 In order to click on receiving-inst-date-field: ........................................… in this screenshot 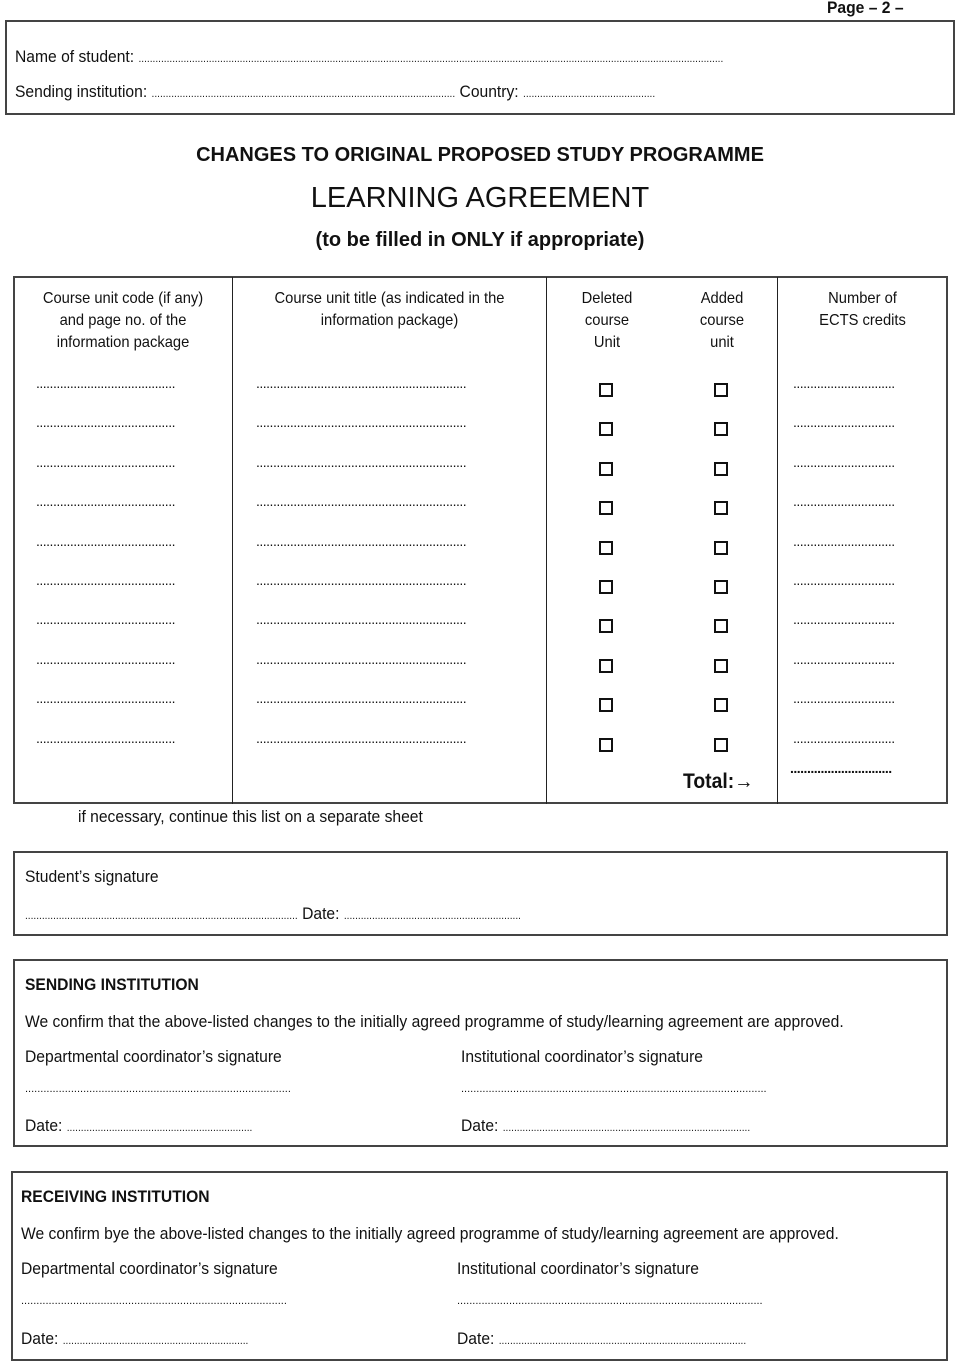, I will do `click(622, 1341)`.